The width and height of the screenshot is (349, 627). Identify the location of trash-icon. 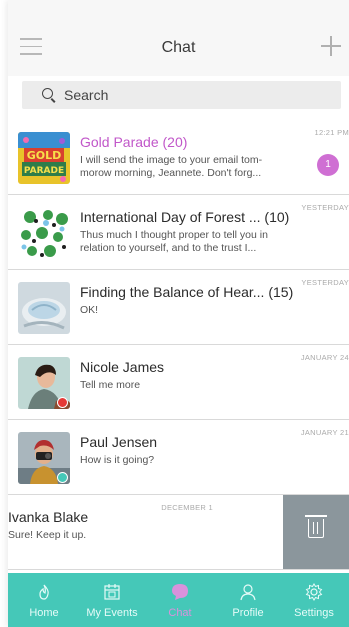
(316, 526).